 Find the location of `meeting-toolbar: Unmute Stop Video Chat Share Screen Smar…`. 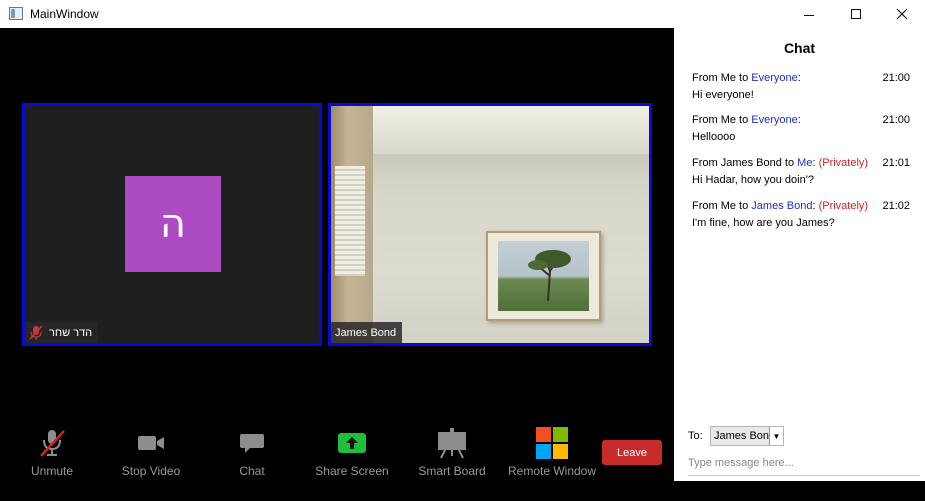

meeting-toolbar: Unmute Stop Video Chat Share Screen Smar… is located at coordinates (337, 455).